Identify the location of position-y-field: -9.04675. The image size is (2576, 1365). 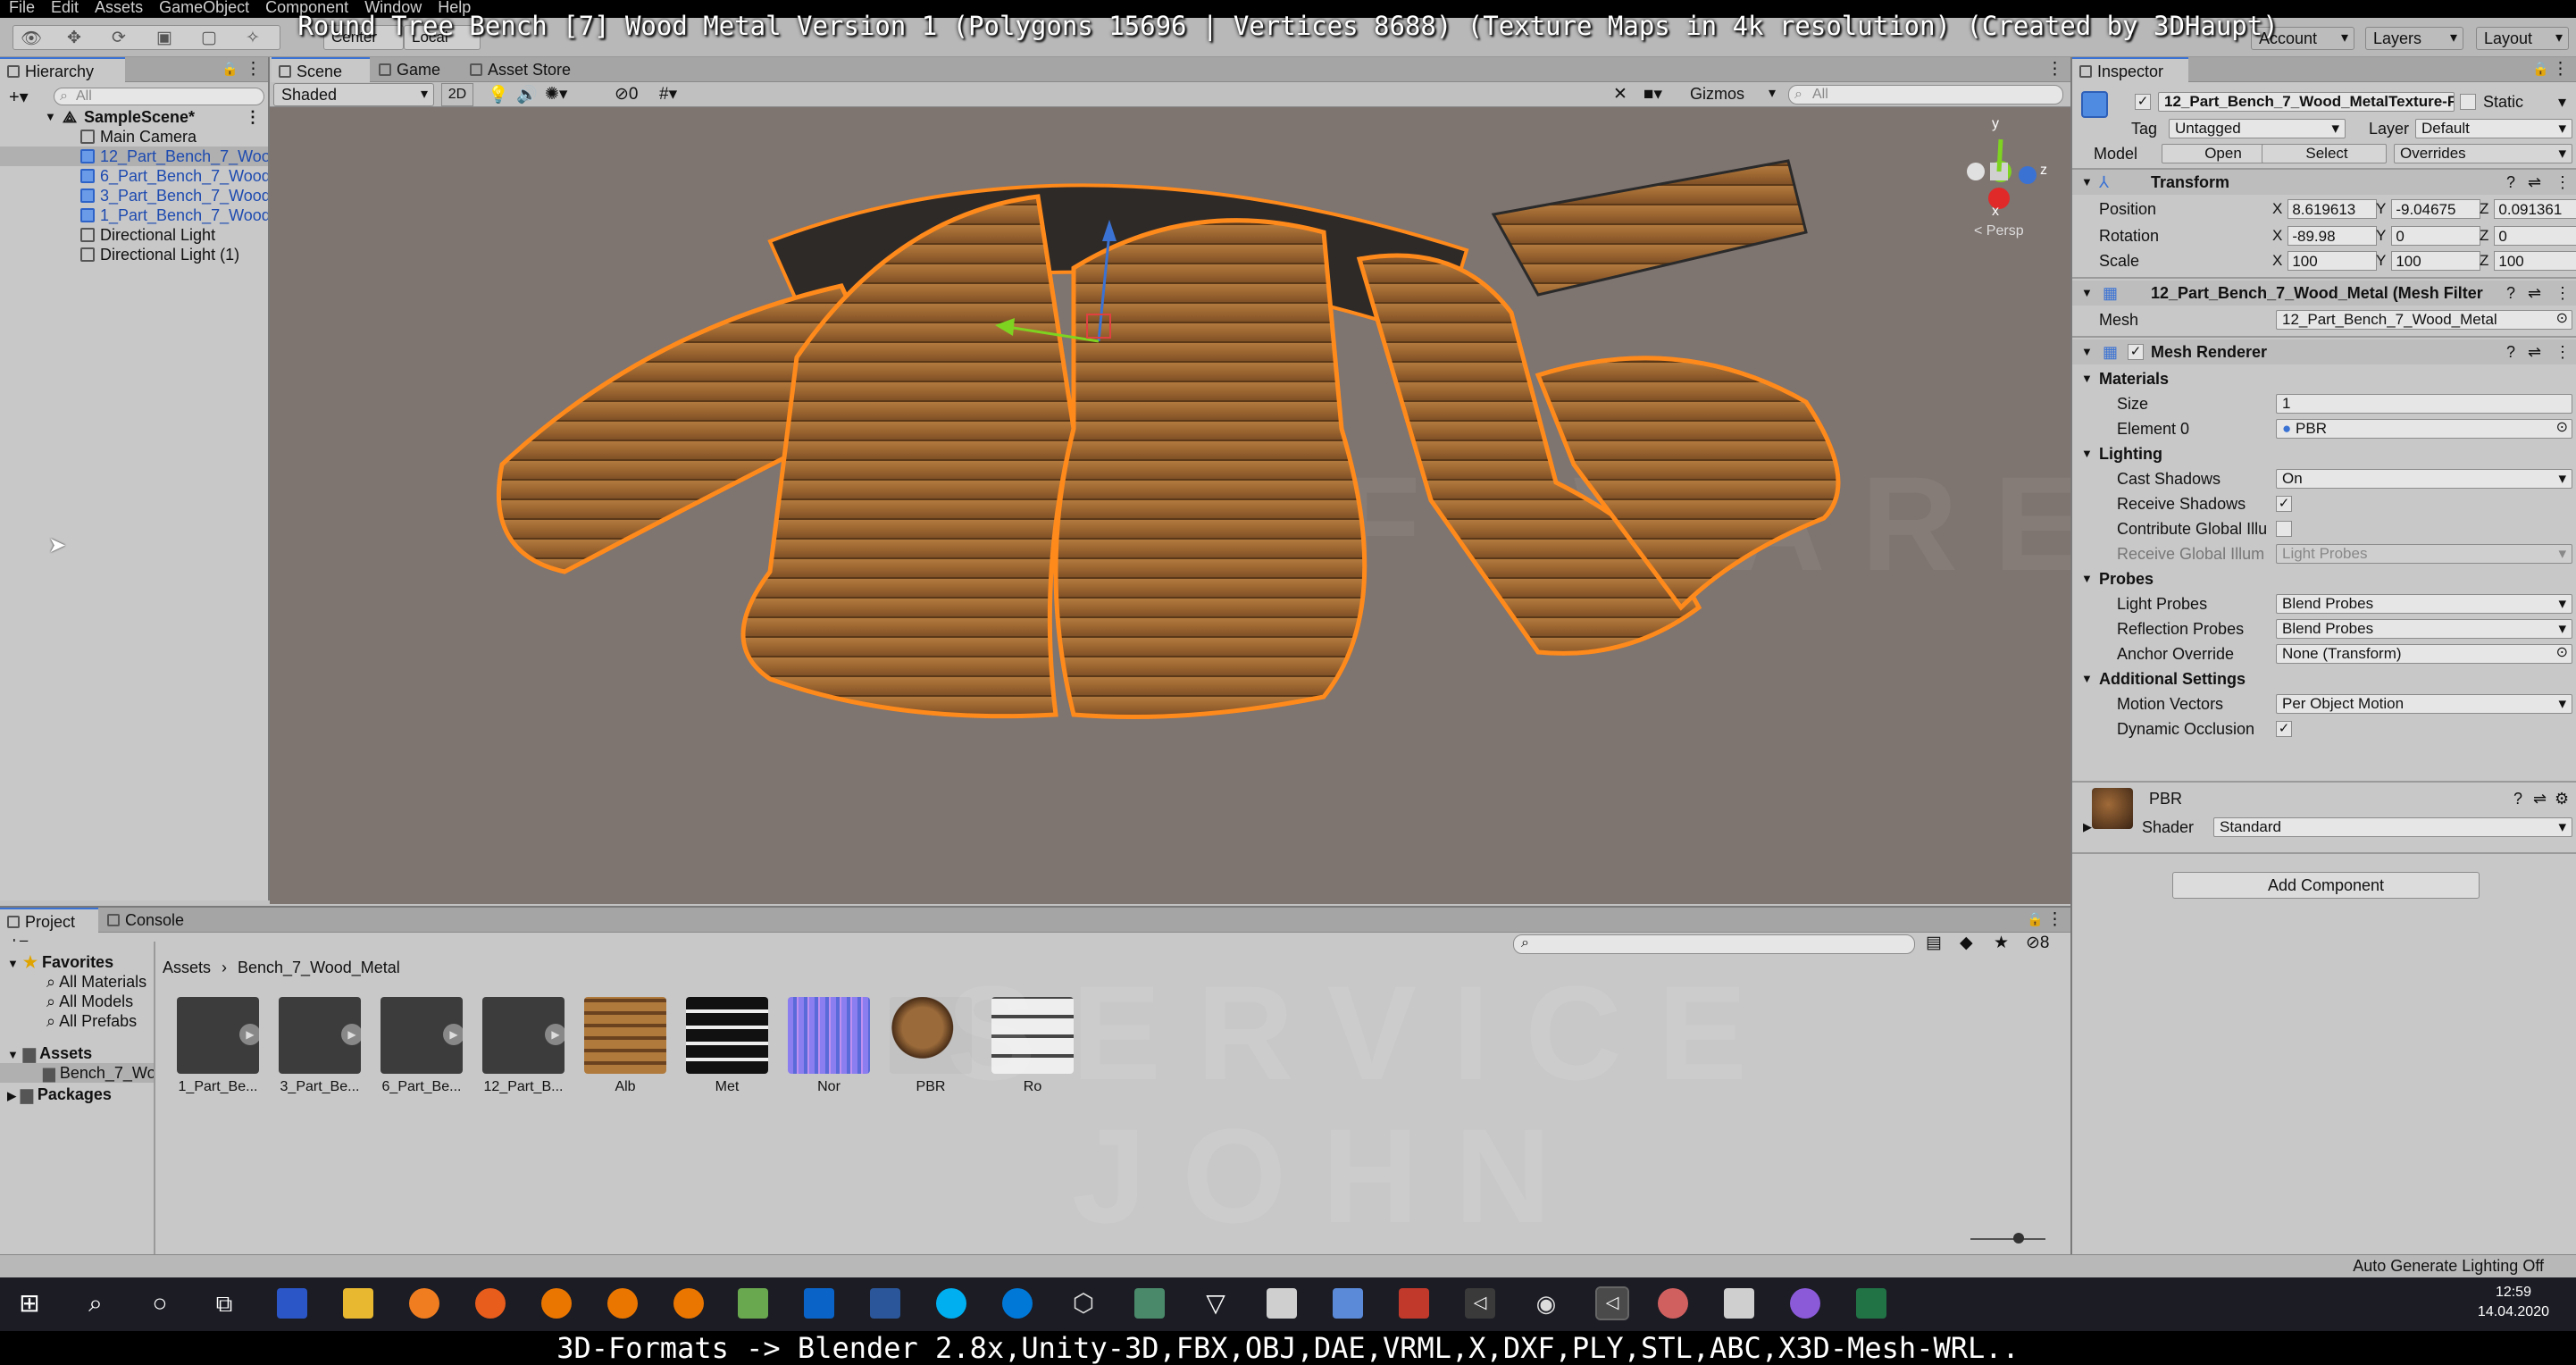
(2436, 209).